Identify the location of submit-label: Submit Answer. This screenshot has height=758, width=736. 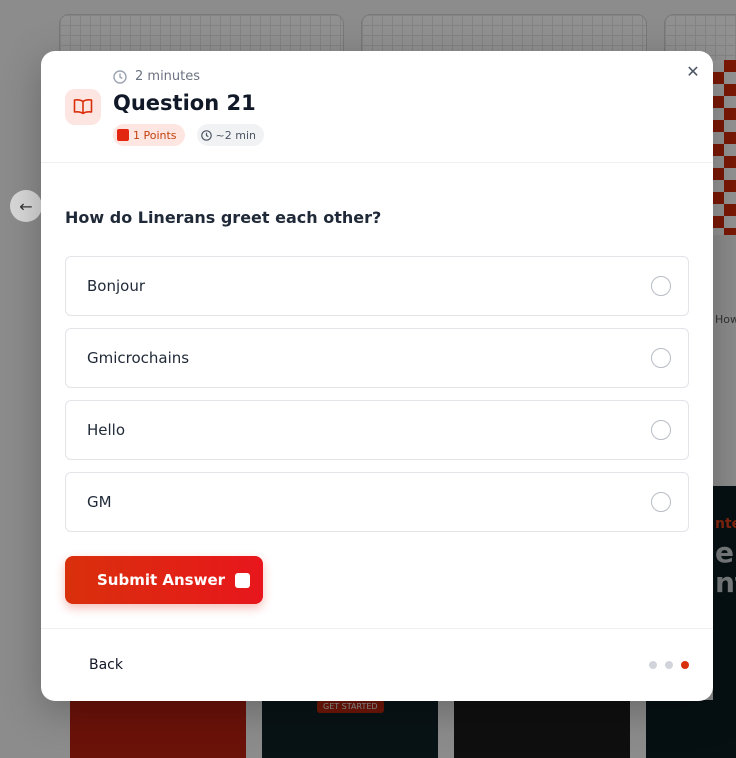
(161, 580).